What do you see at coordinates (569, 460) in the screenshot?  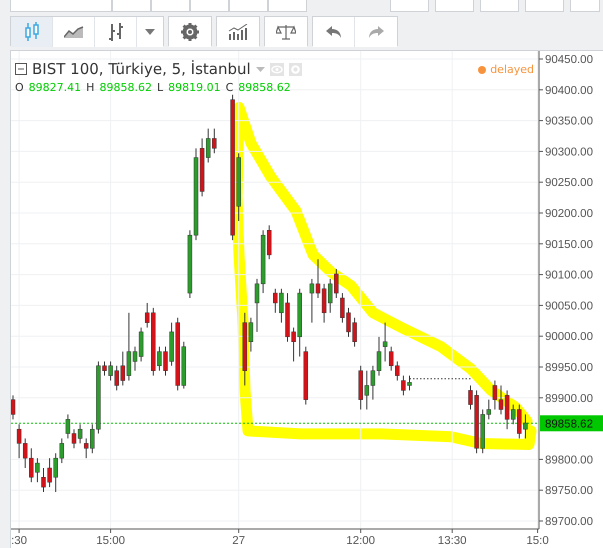 I see `price-label: 89800.00` at bounding box center [569, 460].